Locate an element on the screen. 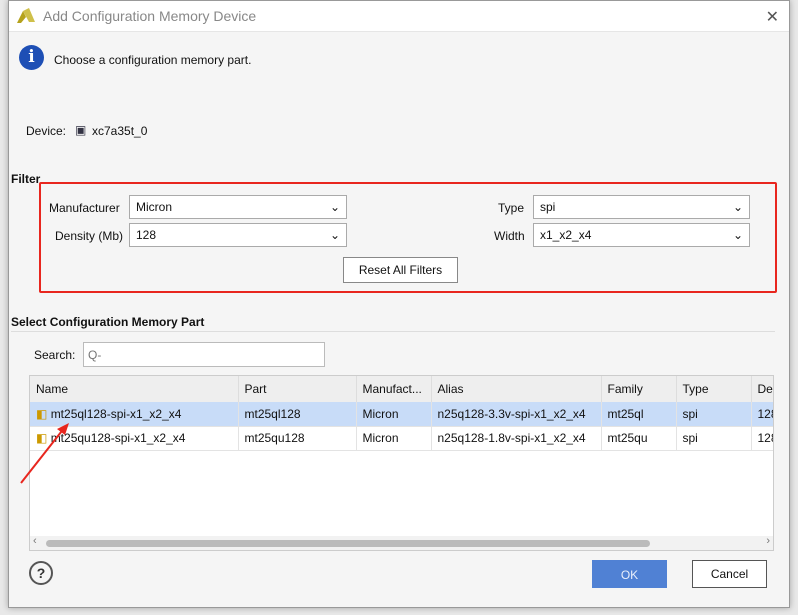  annotation-arrow is located at coordinates (44, 453).